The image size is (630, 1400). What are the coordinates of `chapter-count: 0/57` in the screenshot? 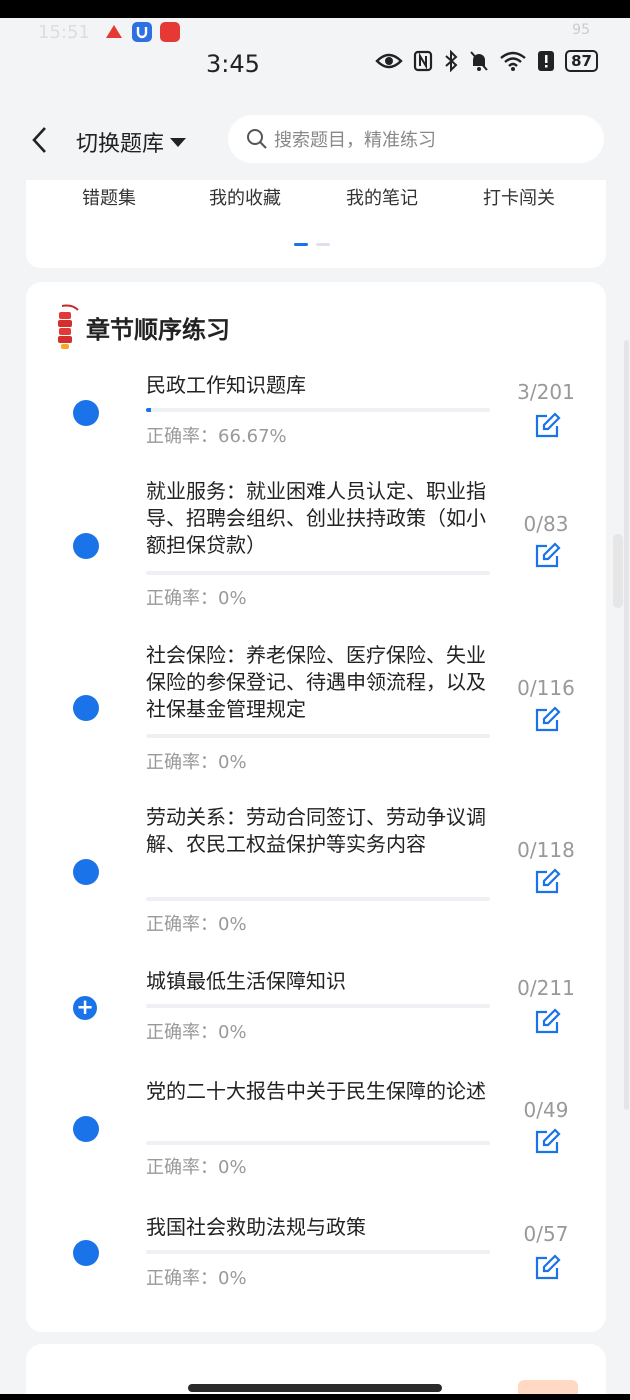 It's located at (546, 1234).